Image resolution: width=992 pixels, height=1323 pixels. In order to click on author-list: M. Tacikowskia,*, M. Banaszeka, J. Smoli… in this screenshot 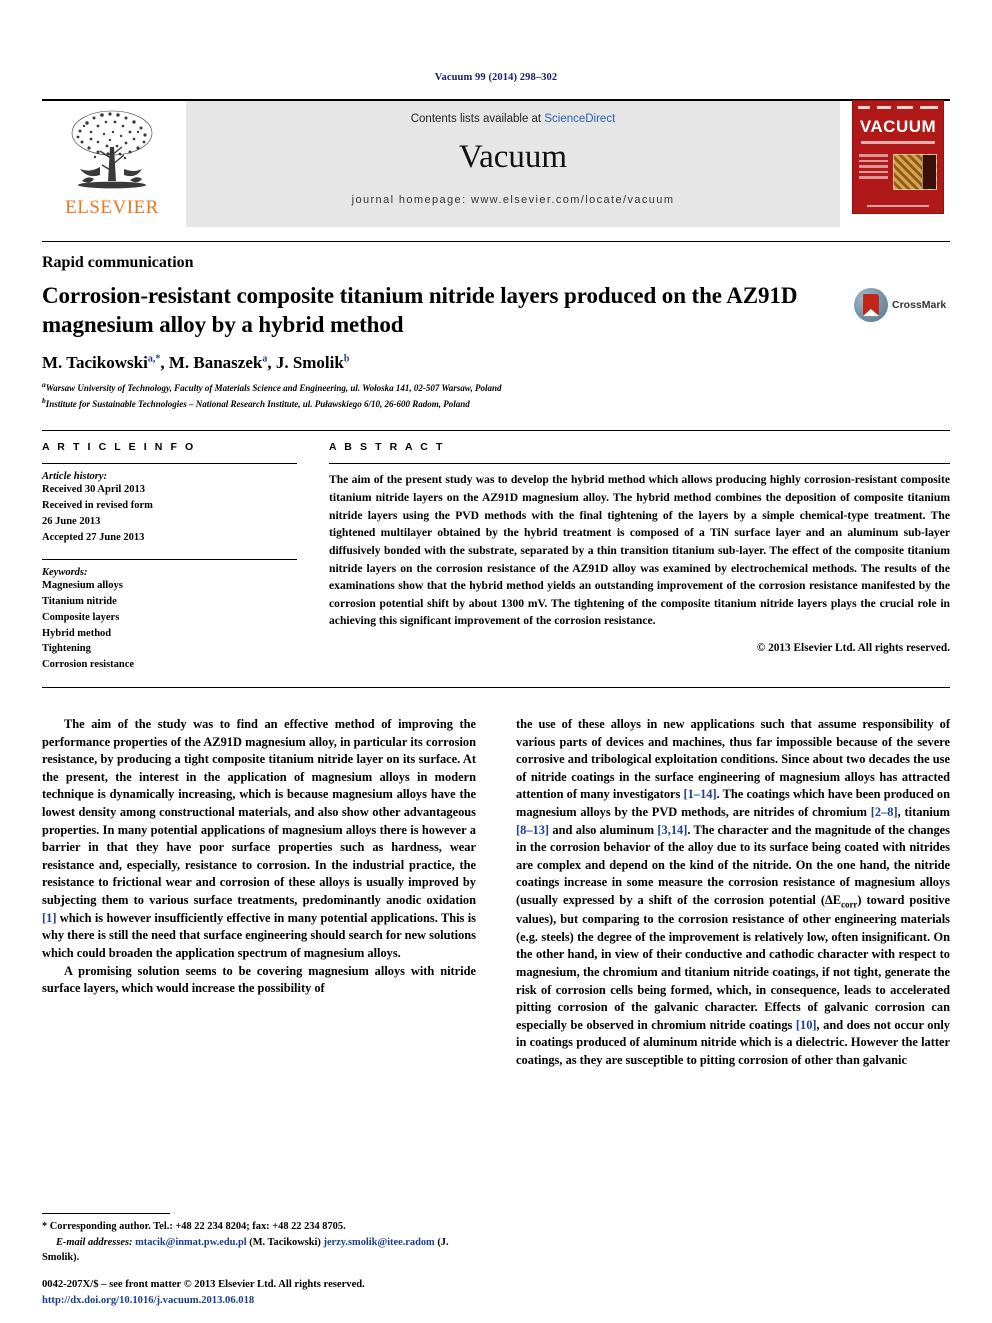, I will do `click(196, 362)`.